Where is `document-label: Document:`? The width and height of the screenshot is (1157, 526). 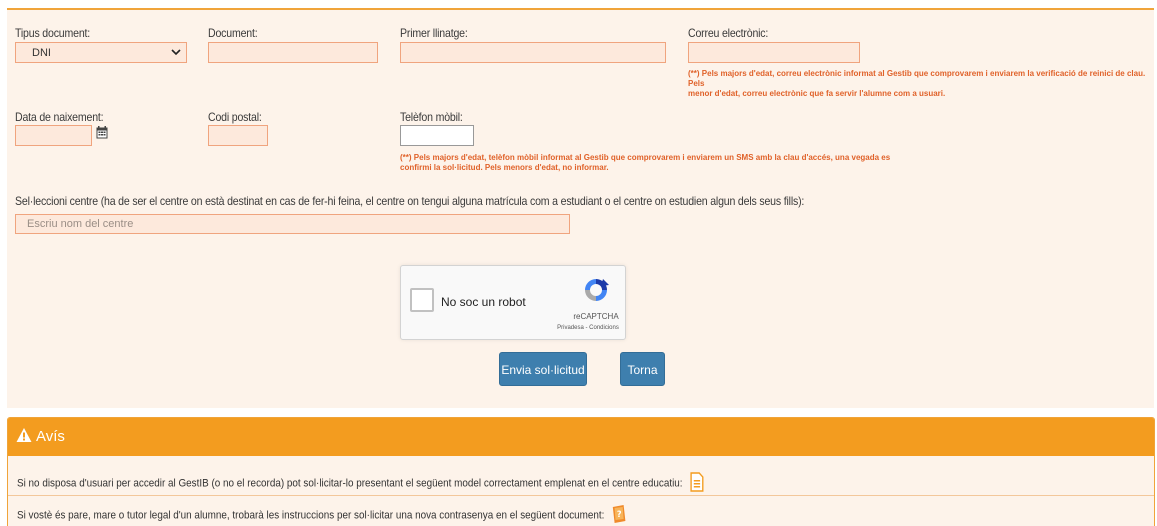
document-label: Document: is located at coordinates (233, 33).